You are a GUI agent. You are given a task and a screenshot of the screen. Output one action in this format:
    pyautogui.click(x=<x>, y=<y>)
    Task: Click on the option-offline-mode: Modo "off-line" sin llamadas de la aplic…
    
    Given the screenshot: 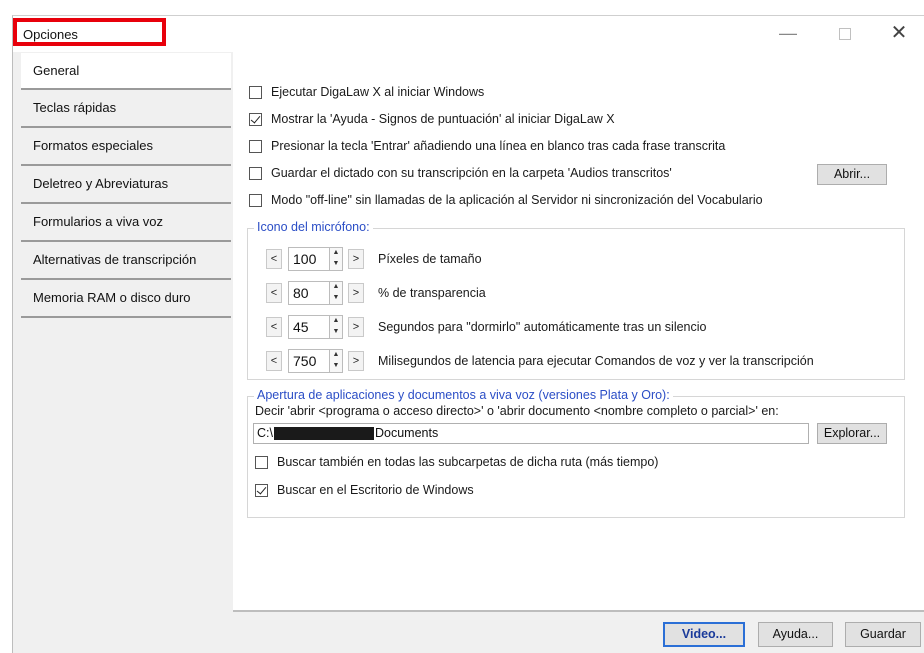 What is the action you would take?
    pyautogui.click(x=506, y=200)
    